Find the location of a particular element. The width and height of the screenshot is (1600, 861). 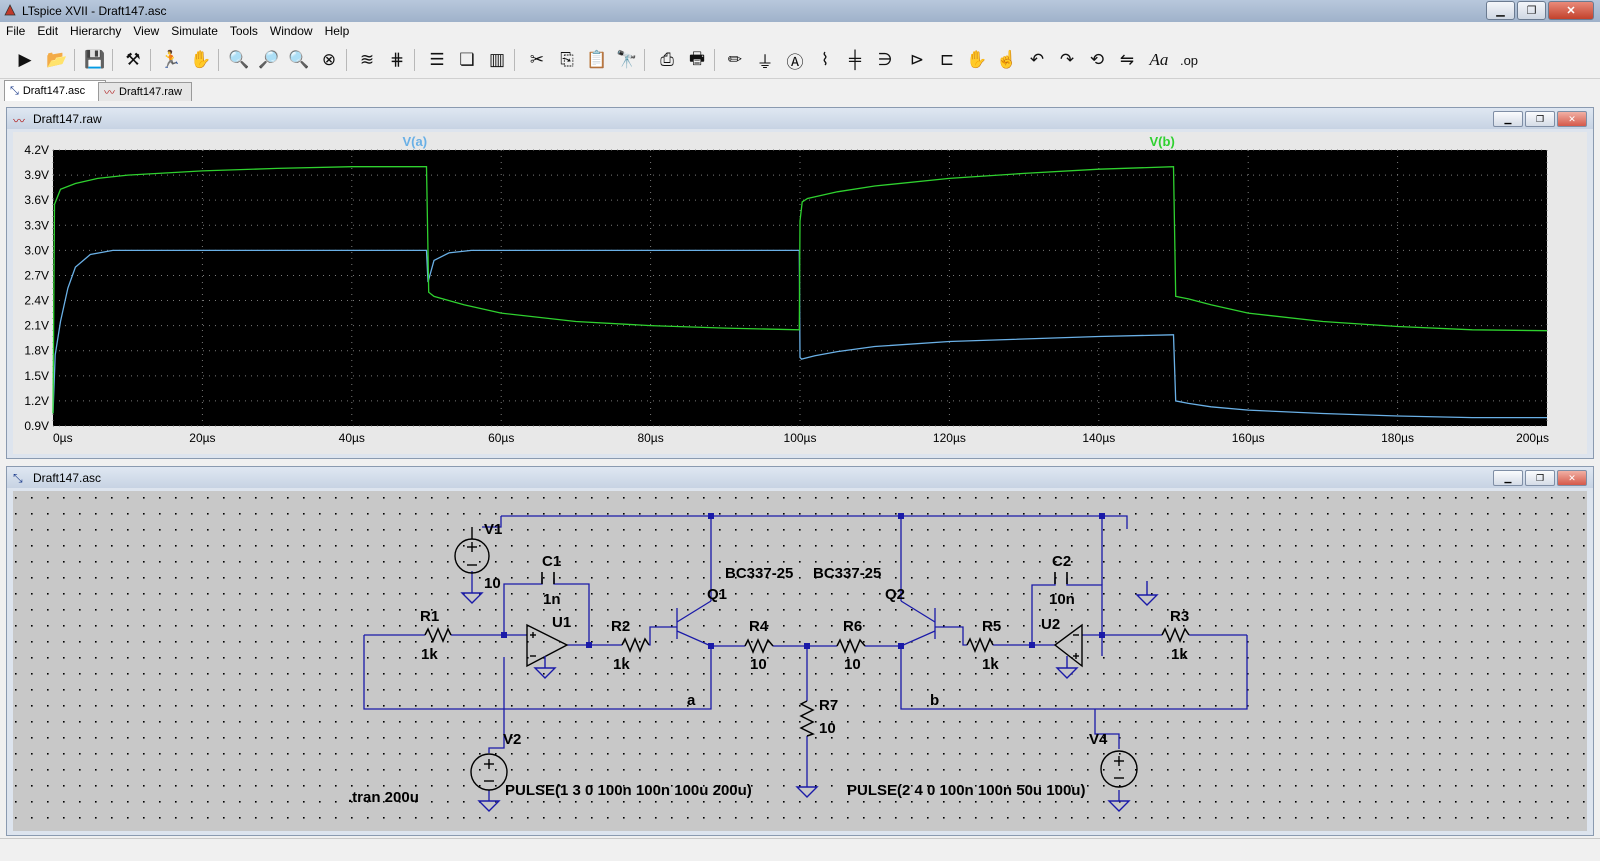

tran-directive: .tran 200u is located at coordinates (383, 797).